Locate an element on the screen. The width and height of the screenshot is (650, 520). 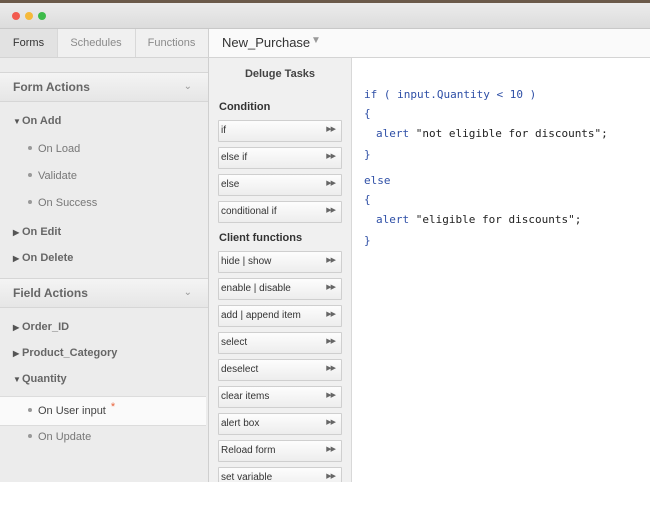
event-on-delete: ▶ On Delete is located at coordinates (43, 258).